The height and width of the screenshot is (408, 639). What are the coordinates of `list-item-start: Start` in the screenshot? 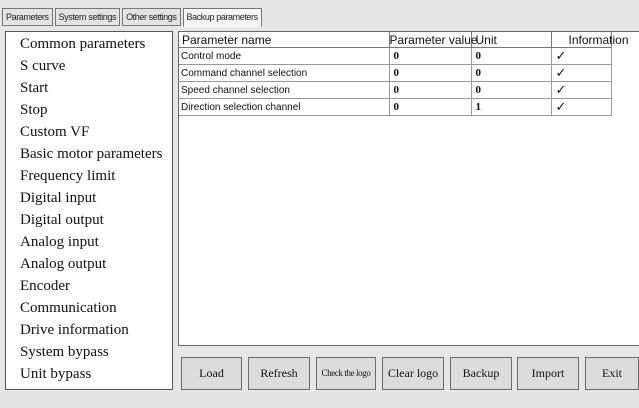 It's located at (34, 88).